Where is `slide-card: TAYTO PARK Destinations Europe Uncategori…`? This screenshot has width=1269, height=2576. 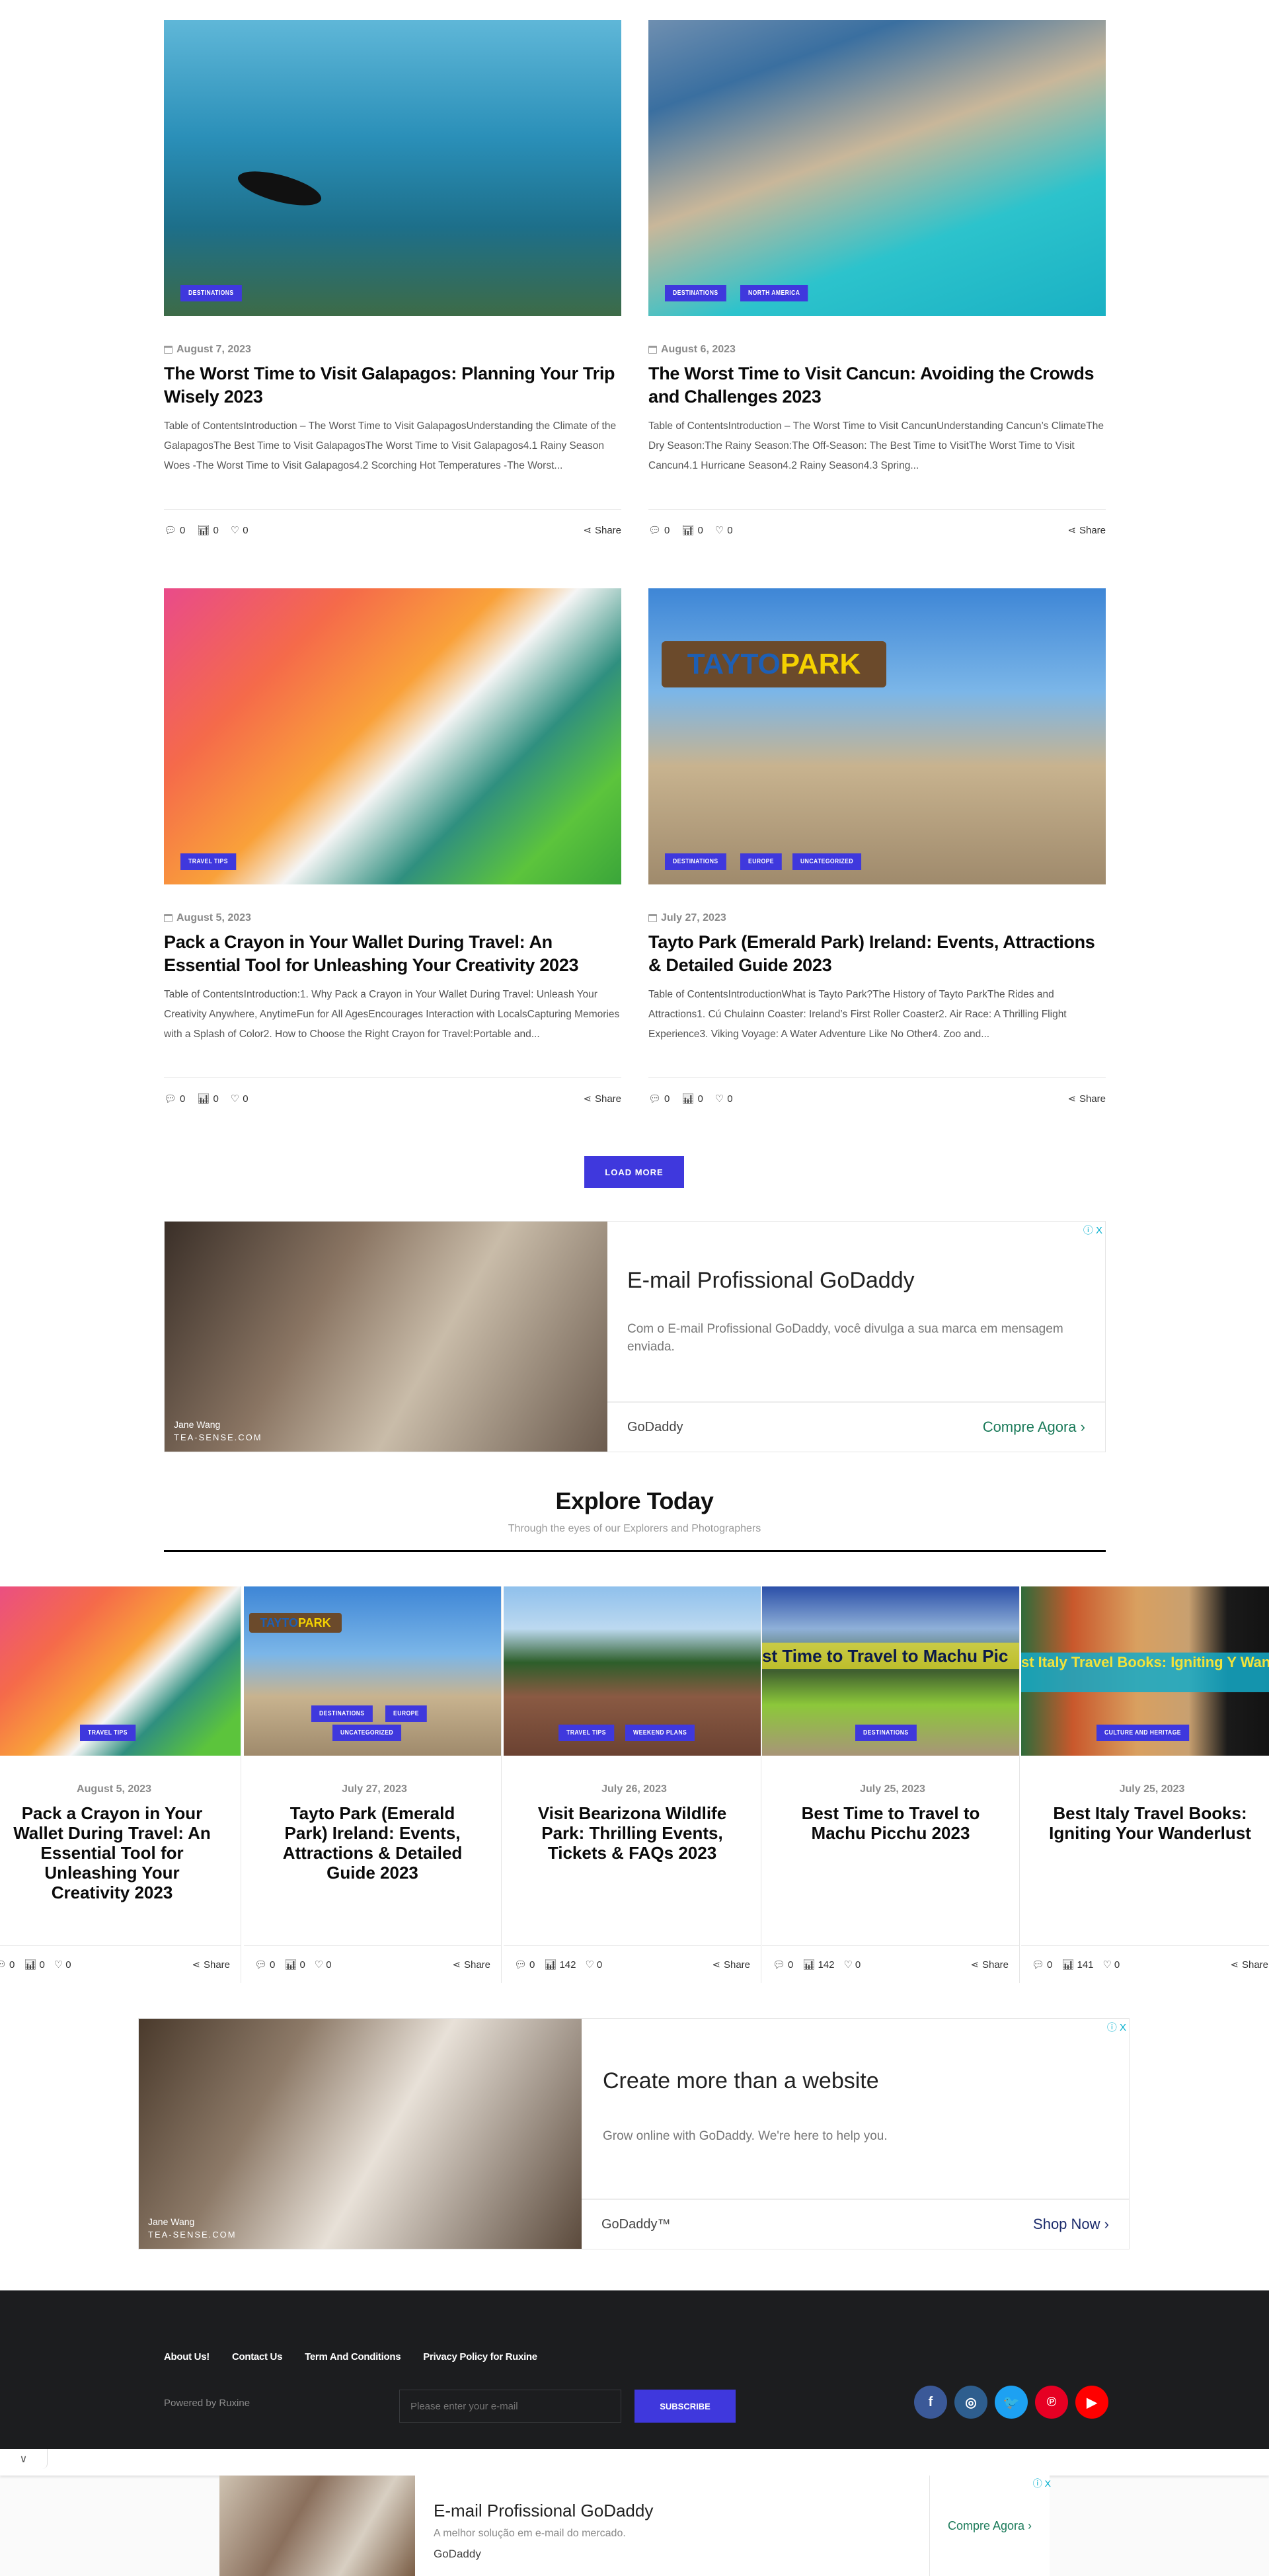 slide-card: TAYTO PARK Destinations Europe Uncategori… is located at coordinates (373, 1784).